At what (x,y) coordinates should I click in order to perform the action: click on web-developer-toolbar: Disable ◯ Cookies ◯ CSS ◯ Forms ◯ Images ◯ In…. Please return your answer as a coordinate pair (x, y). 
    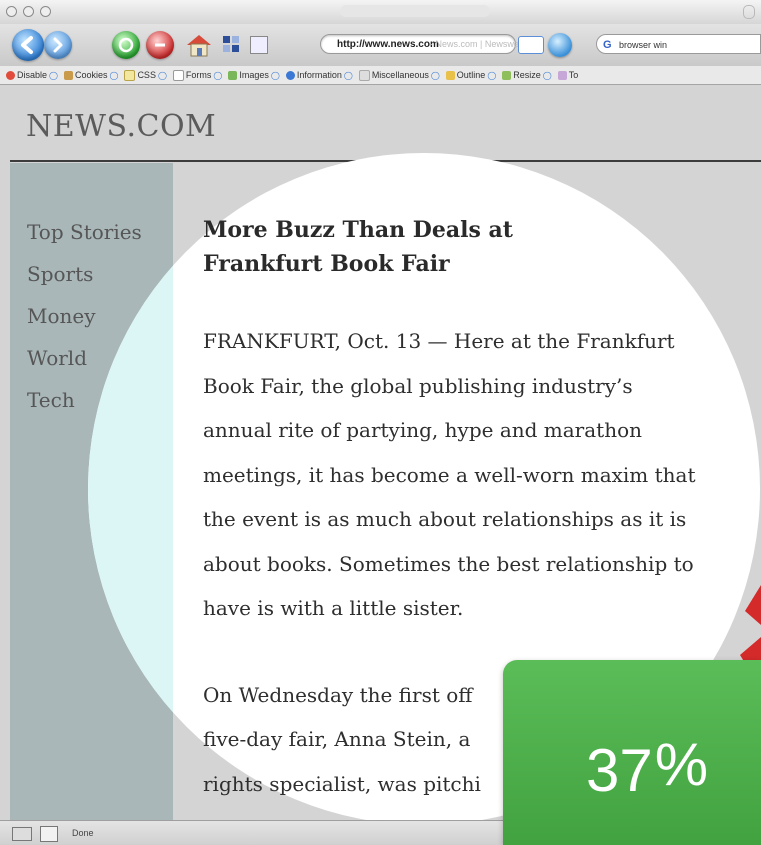
    Looking at the image, I should click on (380, 75).